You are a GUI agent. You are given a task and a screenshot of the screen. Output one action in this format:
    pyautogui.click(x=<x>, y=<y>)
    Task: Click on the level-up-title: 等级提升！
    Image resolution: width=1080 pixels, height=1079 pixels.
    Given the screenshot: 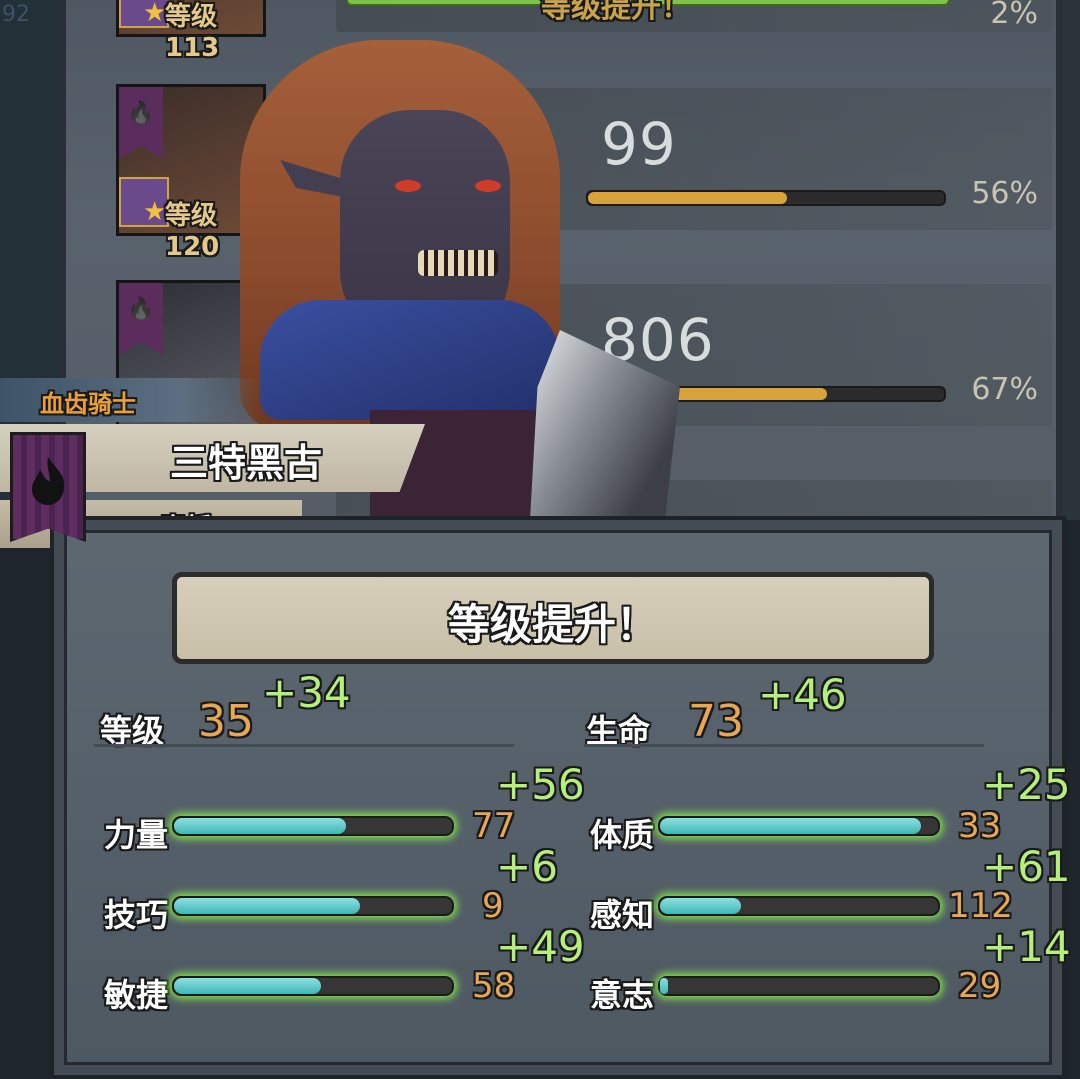 What is the action you would take?
    pyautogui.click(x=552, y=624)
    